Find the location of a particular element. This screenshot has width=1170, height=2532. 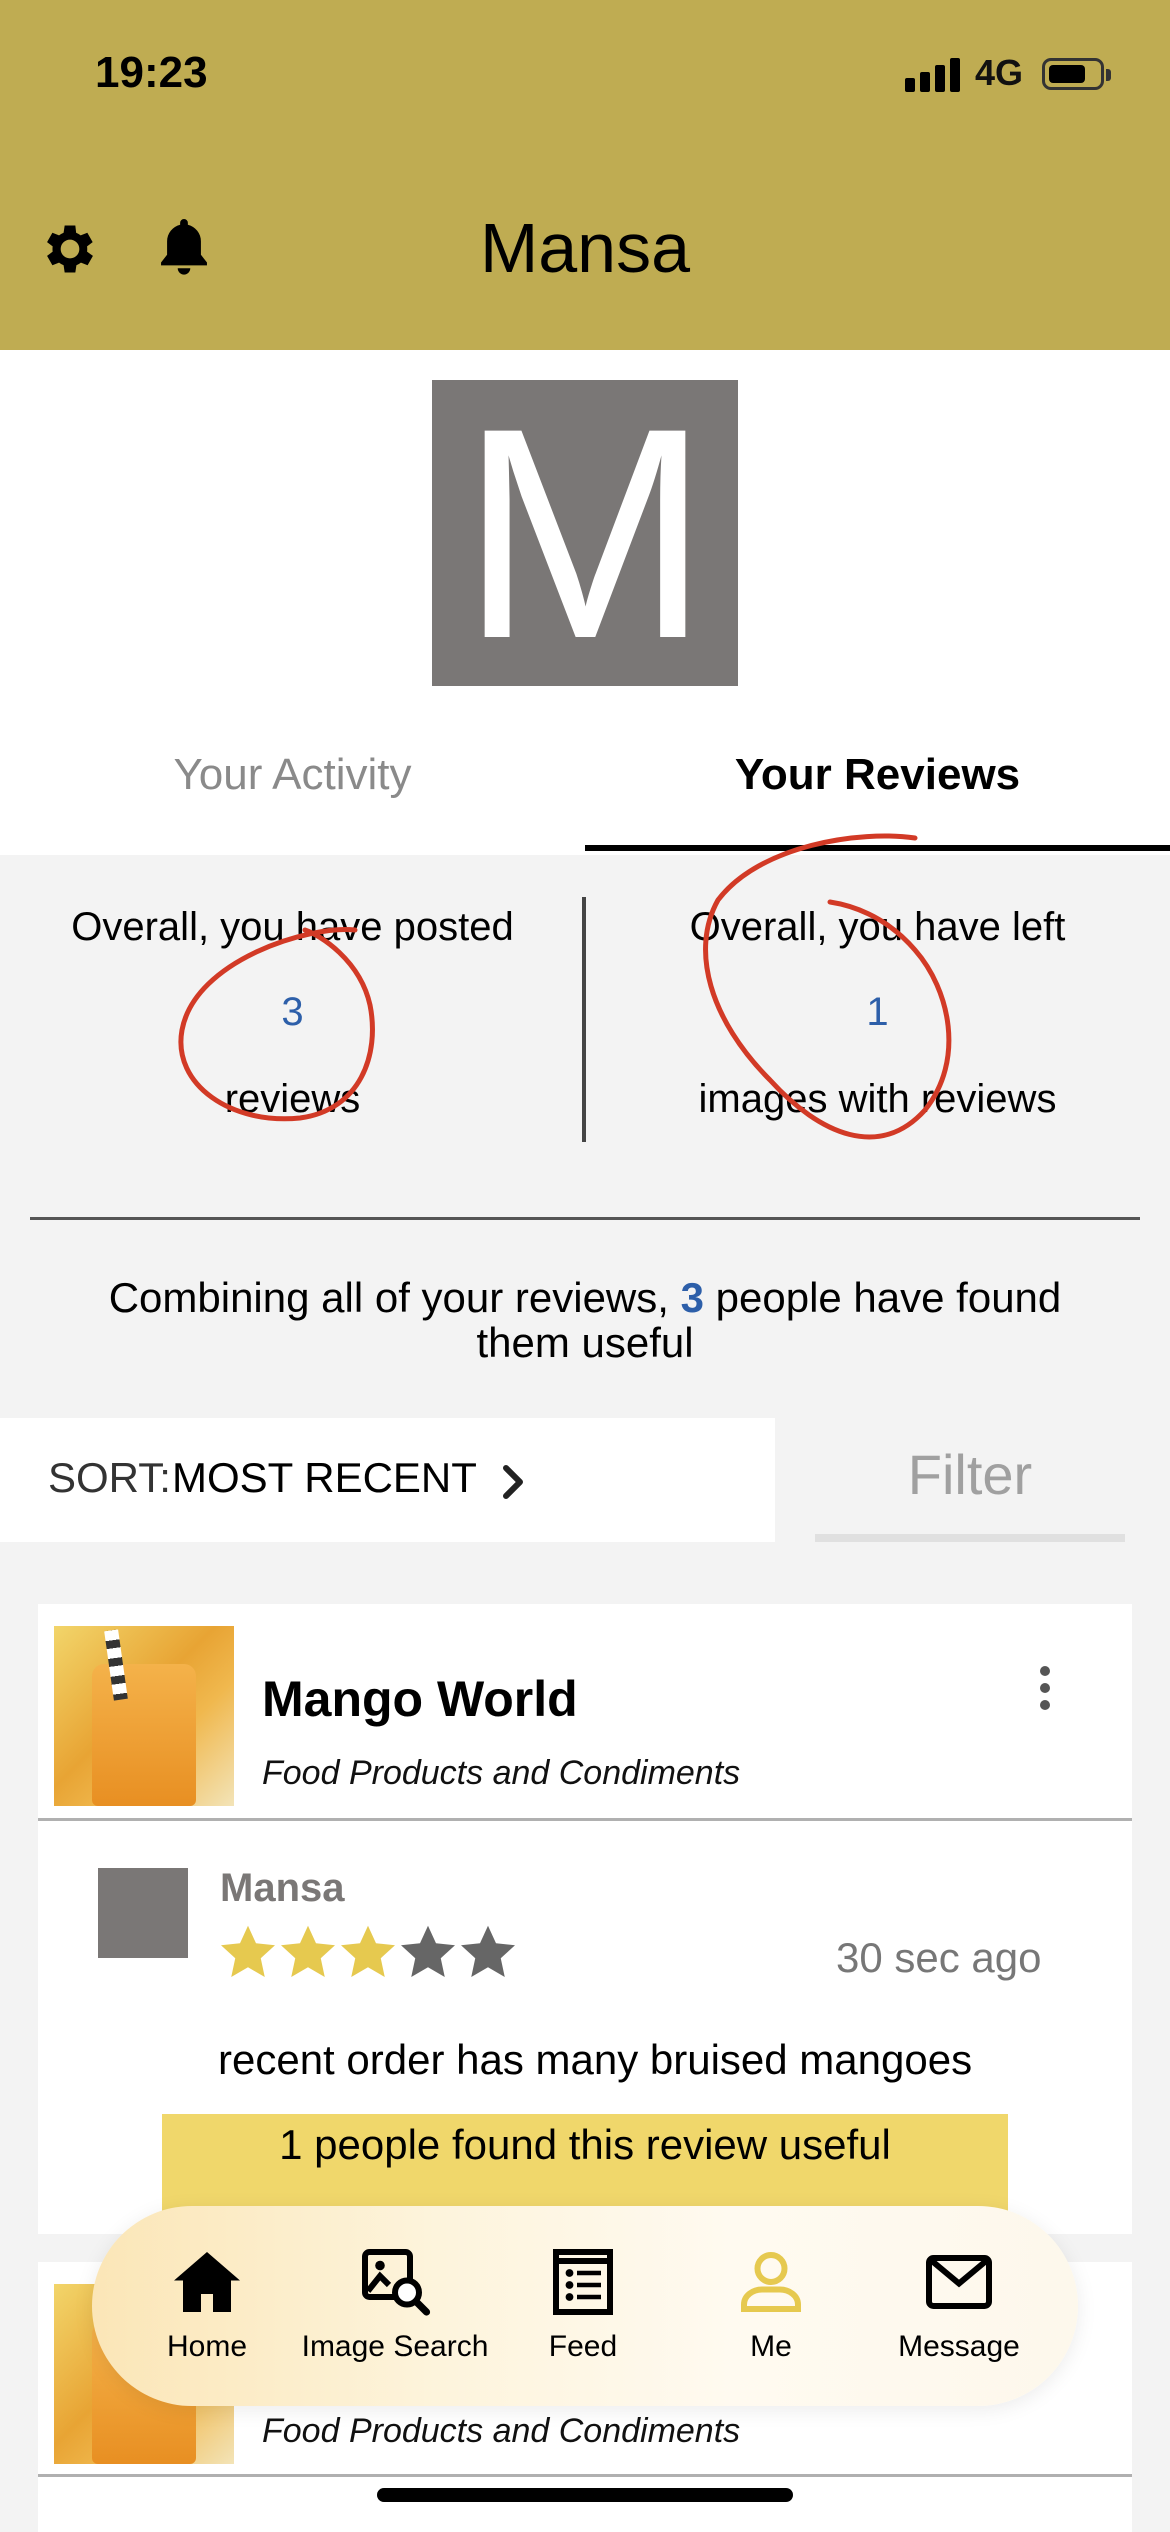

tab-message: Message is located at coordinates (959, 2305).